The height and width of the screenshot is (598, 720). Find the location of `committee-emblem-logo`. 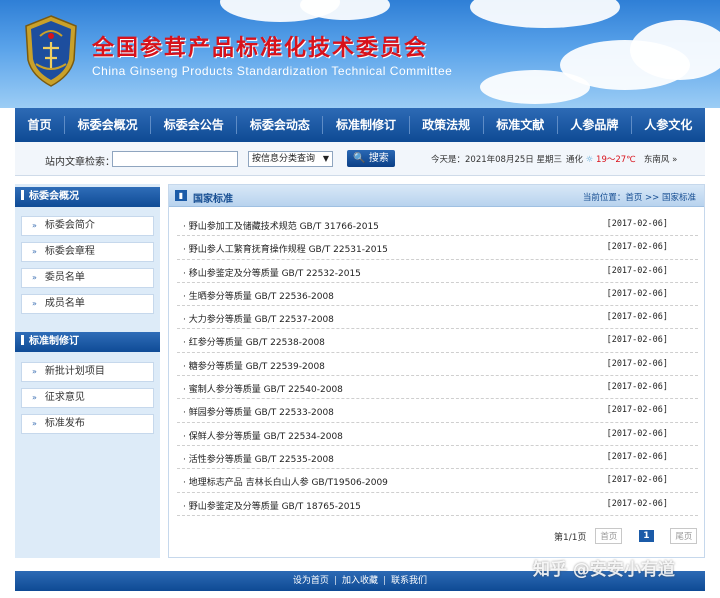

committee-emblem-logo is located at coordinates (51, 51).